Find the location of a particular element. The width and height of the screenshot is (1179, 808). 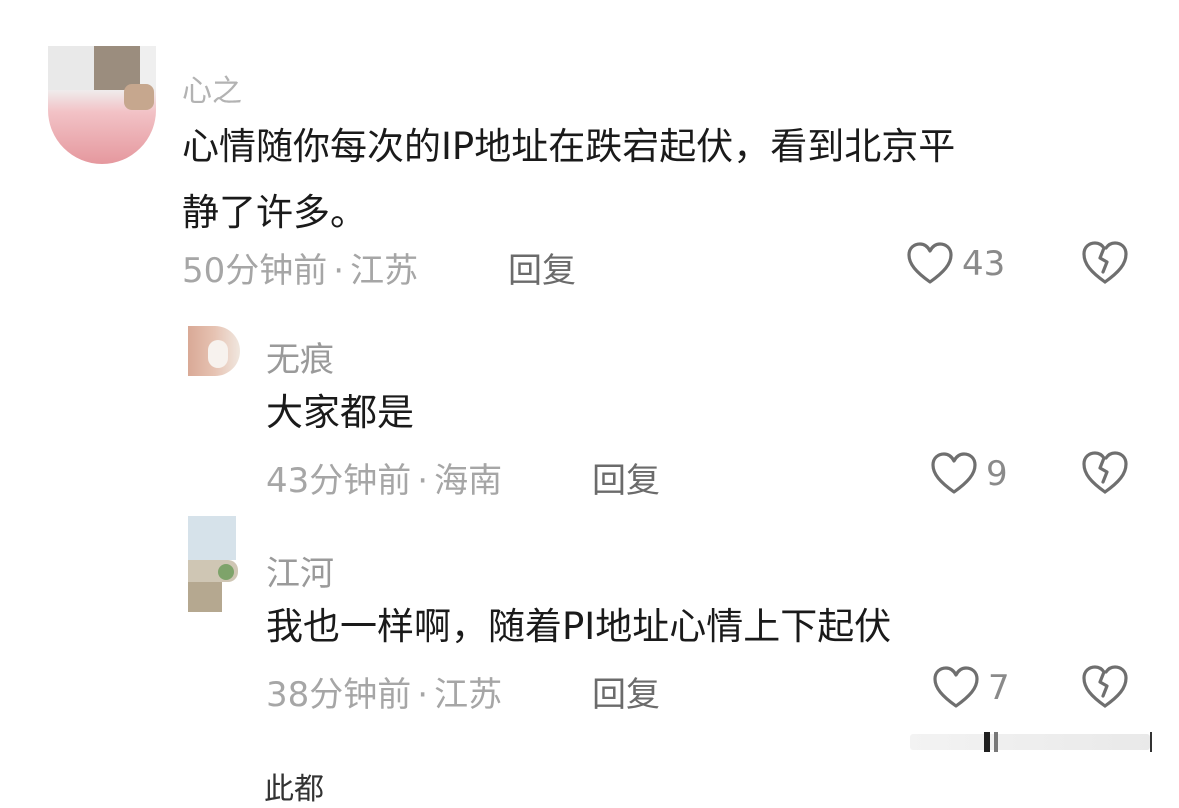

reply-meta: 43分钟前 · 海南 is located at coordinates (384, 477).